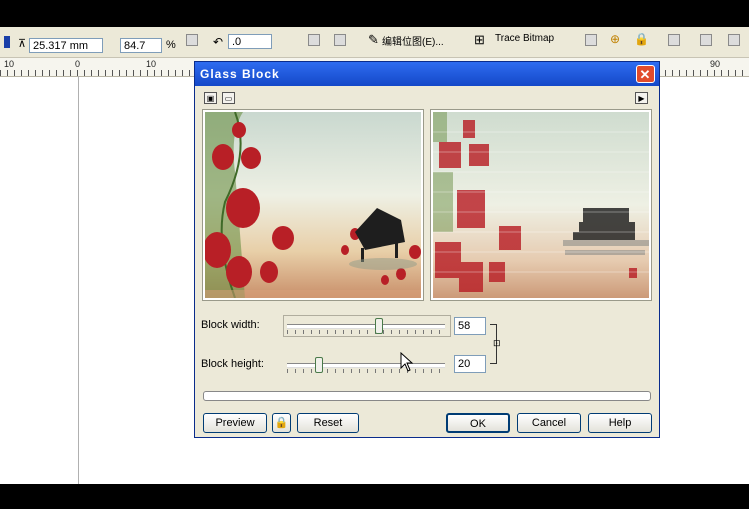 The image size is (749, 509). Describe the element at coordinates (549, 423) in the screenshot. I see `cancel-button: Cancel` at that location.